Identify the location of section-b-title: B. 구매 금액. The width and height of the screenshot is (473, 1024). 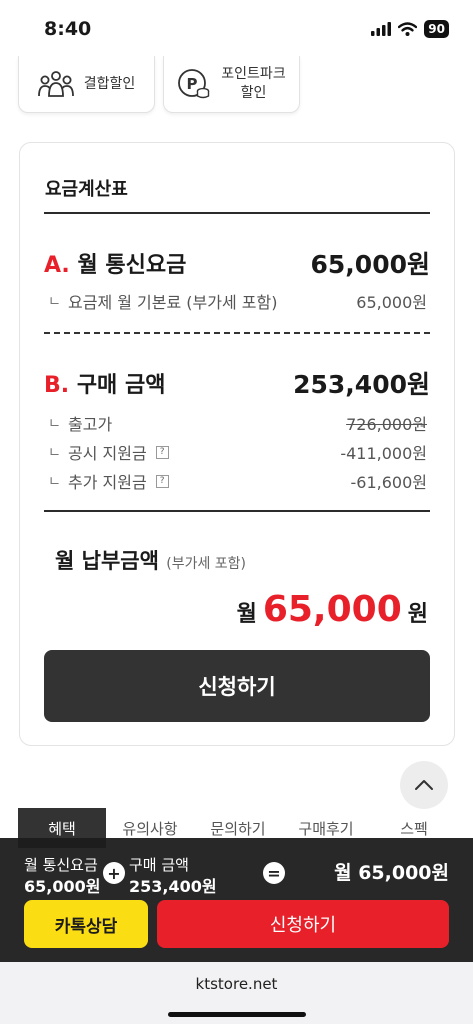
(104, 383).